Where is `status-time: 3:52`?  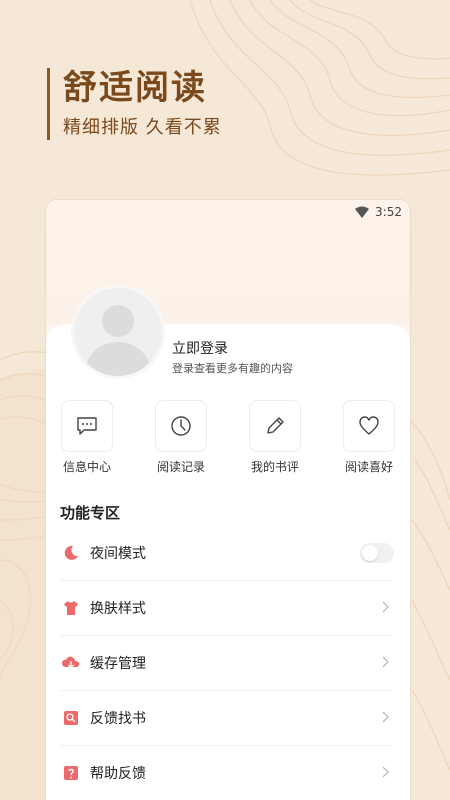
status-time: 3:52 is located at coordinates (388, 212).